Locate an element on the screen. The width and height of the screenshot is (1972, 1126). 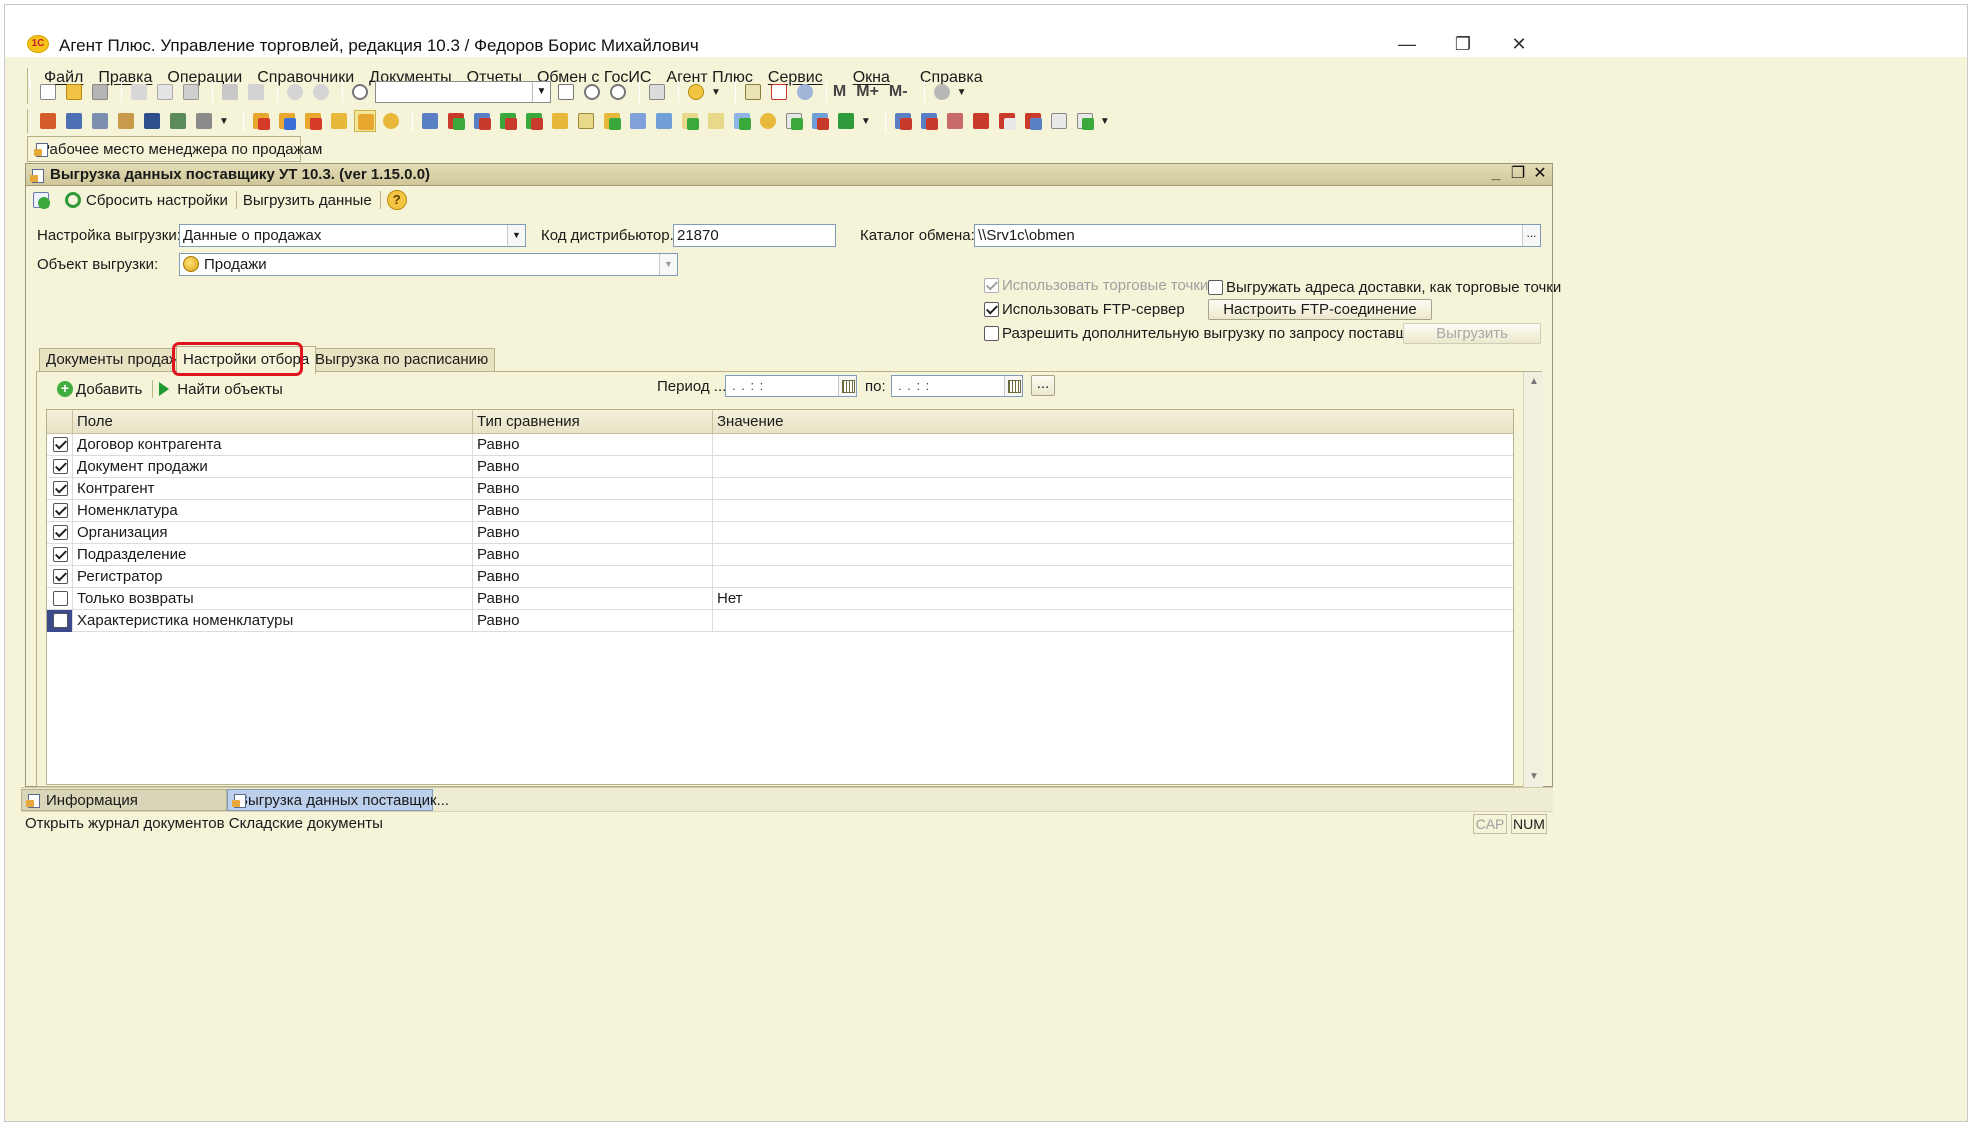
table-row: Организация Равно is located at coordinates (780, 533).